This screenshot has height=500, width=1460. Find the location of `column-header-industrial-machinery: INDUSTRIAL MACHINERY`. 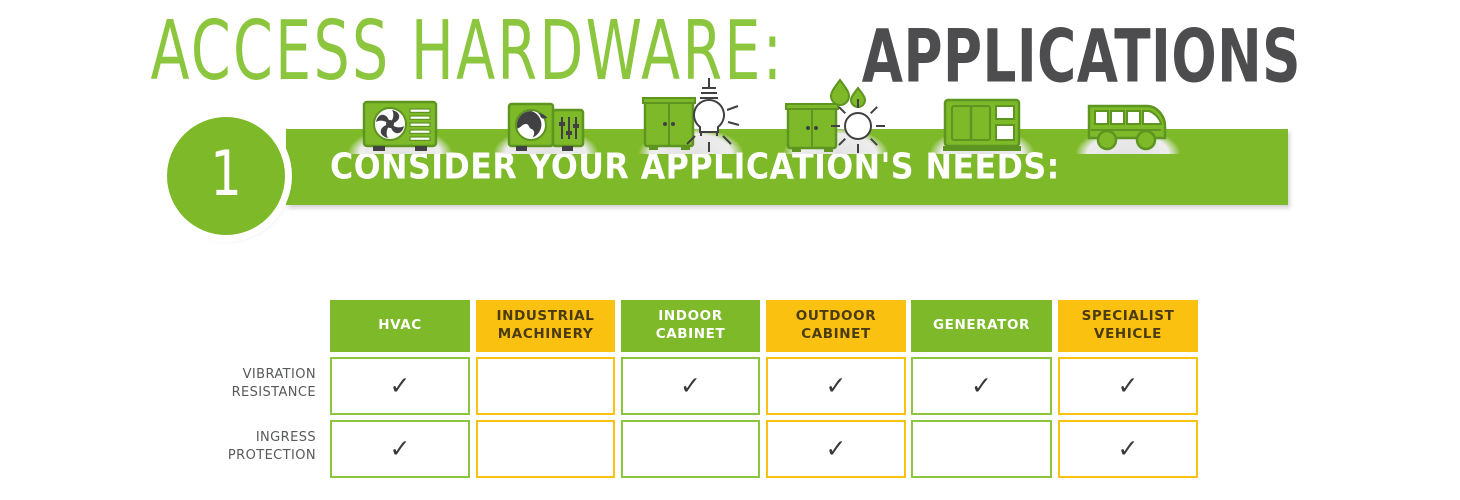

column-header-industrial-machinery: INDUSTRIAL MACHINERY is located at coordinates (545, 326).